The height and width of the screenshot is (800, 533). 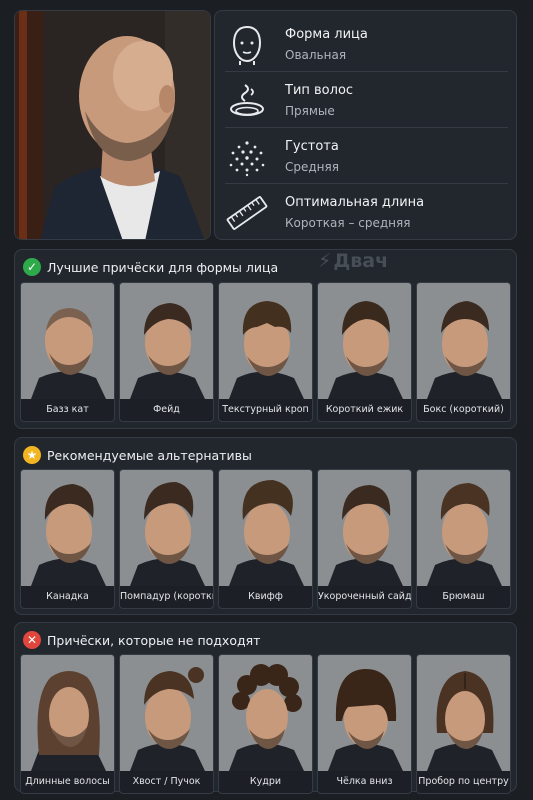 What do you see at coordinates (325, 261) in the screenshot?
I see `lightning-icon: ⚡` at bounding box center [325, 261].